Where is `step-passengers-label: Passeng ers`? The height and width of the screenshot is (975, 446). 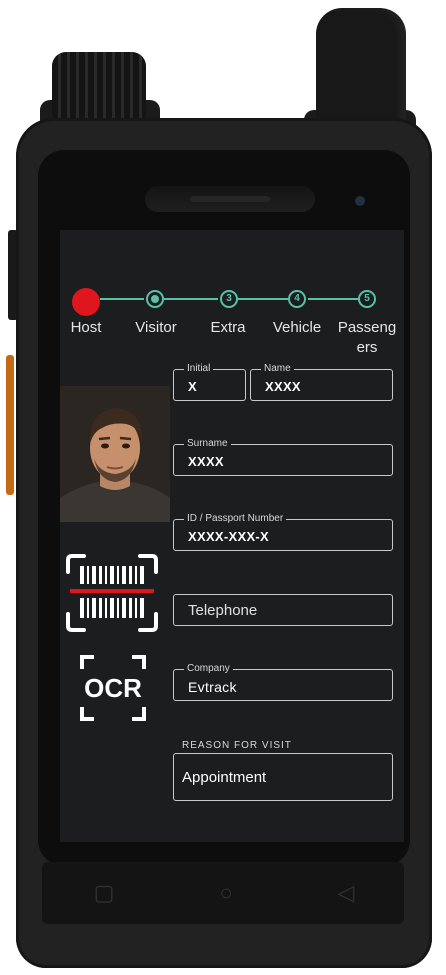
step-passengers-label: Passeng ers is located at coordinates (367, 337).